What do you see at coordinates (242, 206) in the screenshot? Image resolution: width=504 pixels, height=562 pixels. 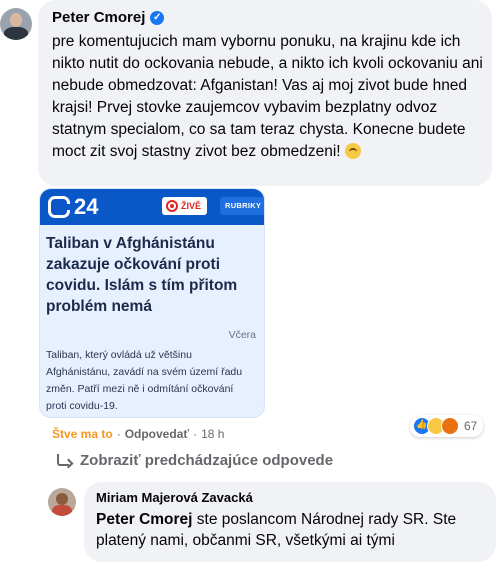 I see `rubriky-button: RUBRIKY` at bounding box center [242, 206].